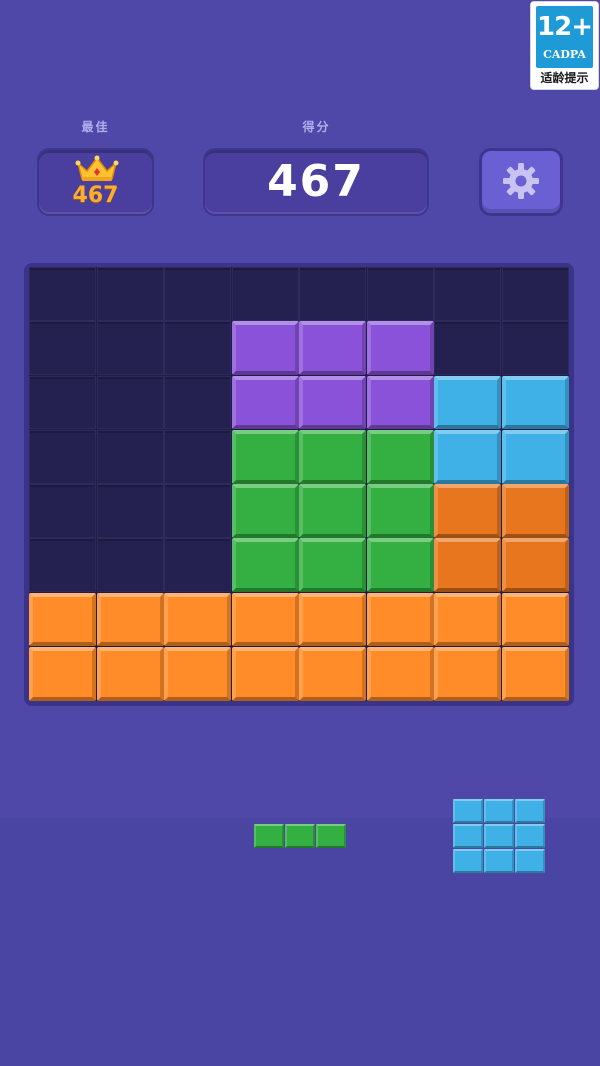  Describe the element at coordinates (95, 182) in the screenshot. I see `best-score-panel: 467` at that location.